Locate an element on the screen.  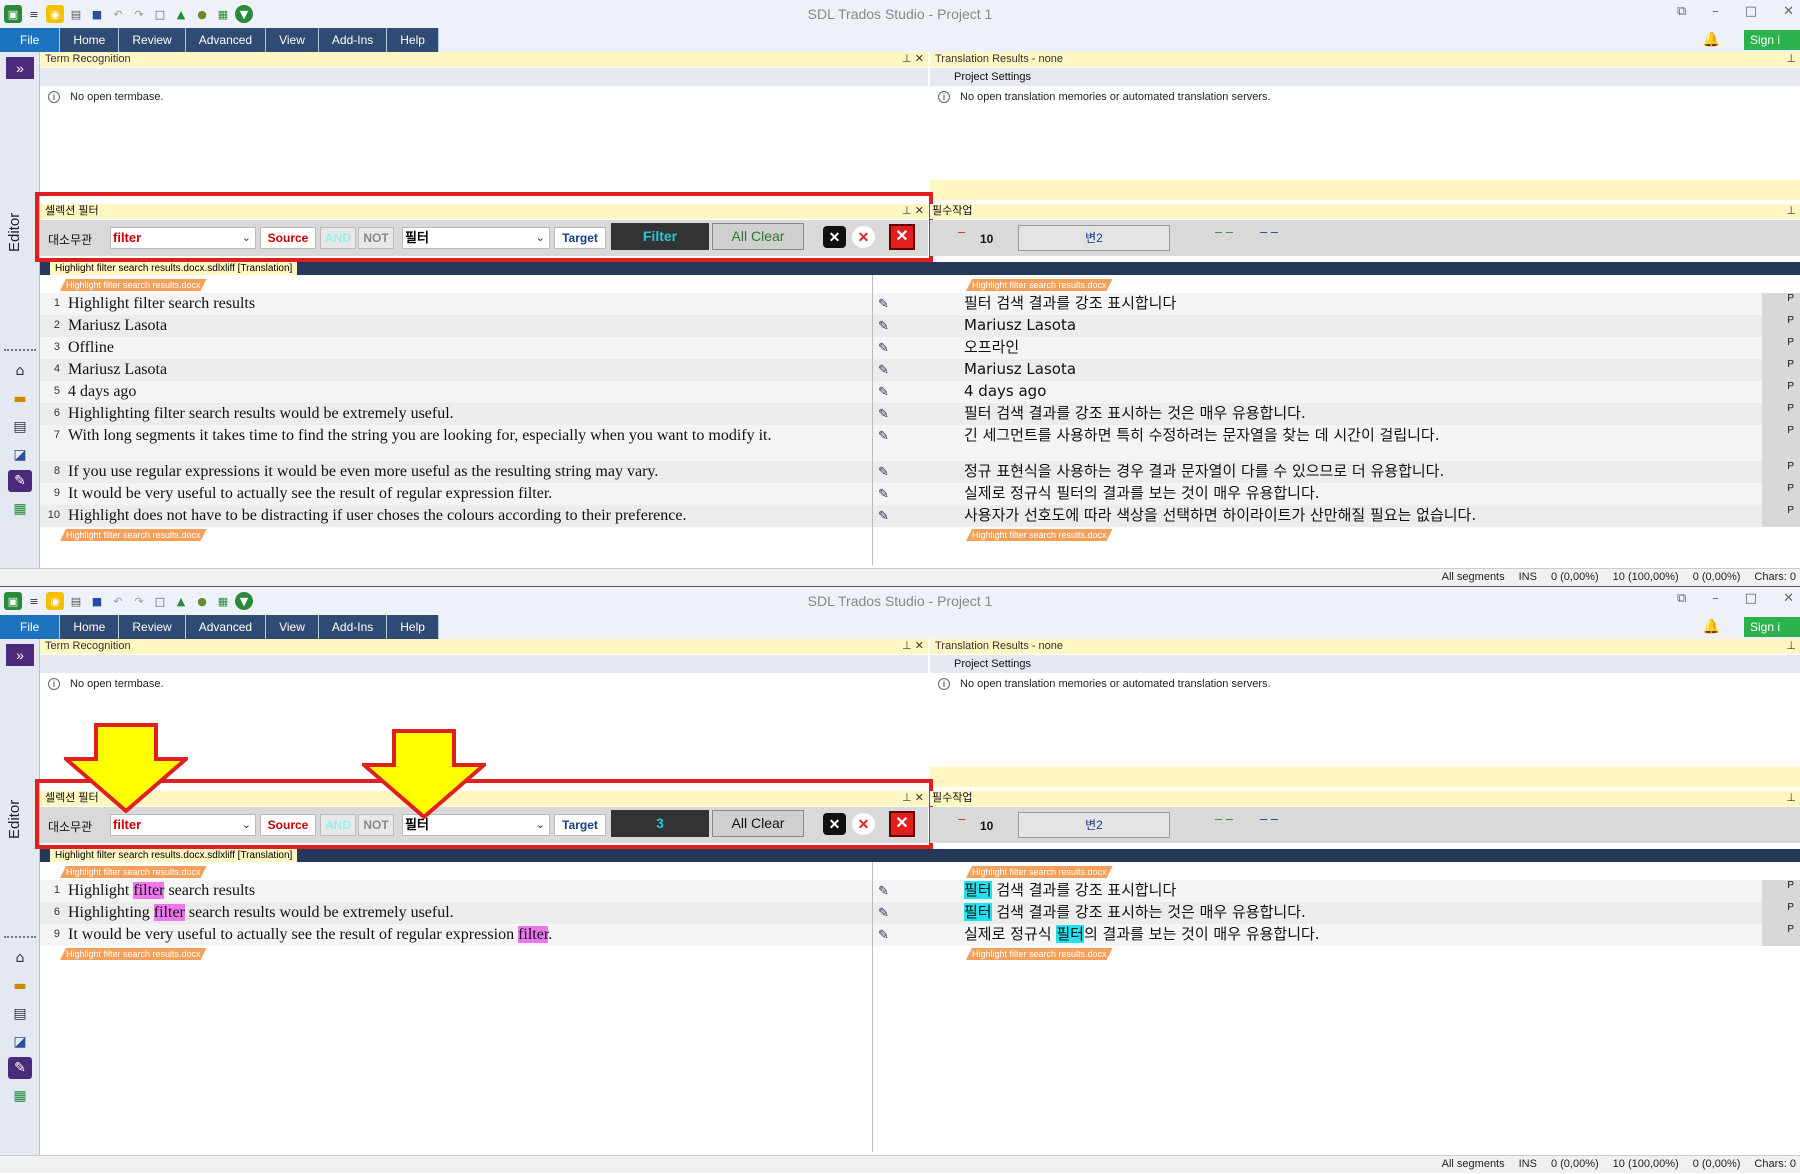
source-text: Offline is located at coordinates (473, 347).